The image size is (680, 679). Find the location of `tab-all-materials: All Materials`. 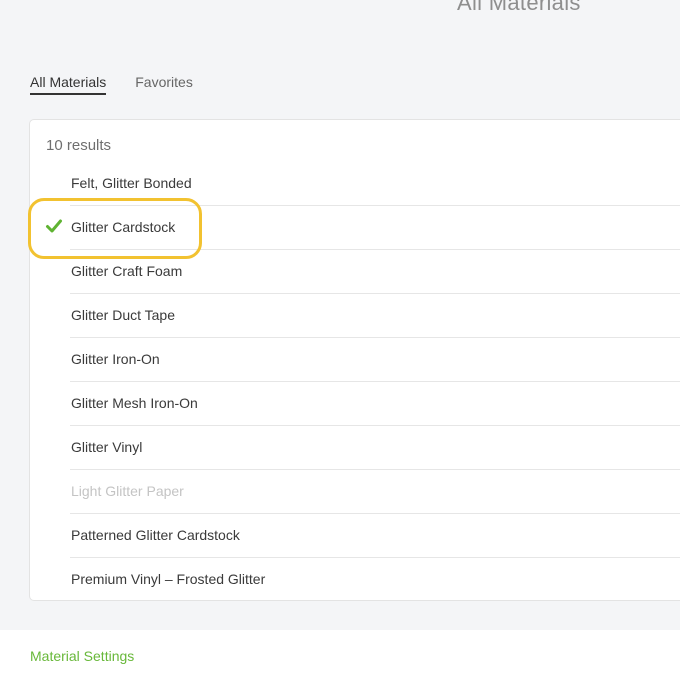

tab-all-materials: All Materials is located at coordinates (68, 84).